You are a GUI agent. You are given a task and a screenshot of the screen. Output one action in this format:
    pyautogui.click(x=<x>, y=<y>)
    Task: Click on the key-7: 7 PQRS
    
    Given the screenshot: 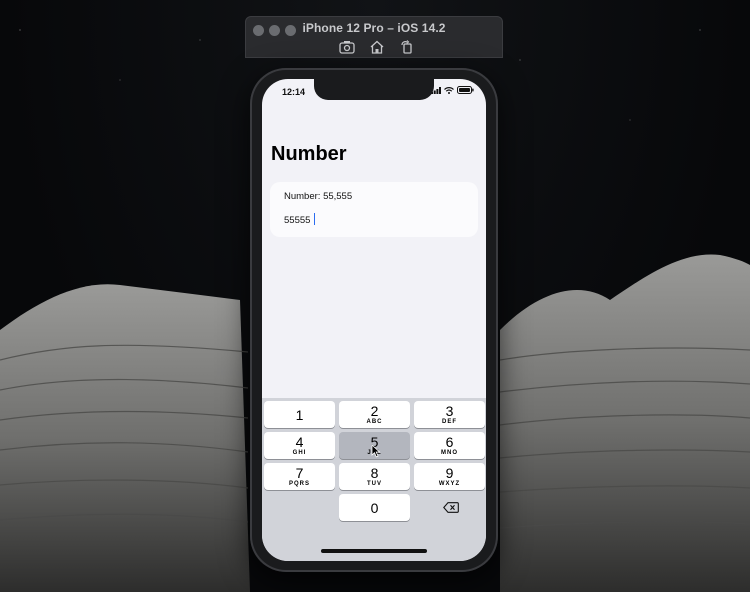 What is the action you would take?
    pyautogui.click(x=299, y=476)
    